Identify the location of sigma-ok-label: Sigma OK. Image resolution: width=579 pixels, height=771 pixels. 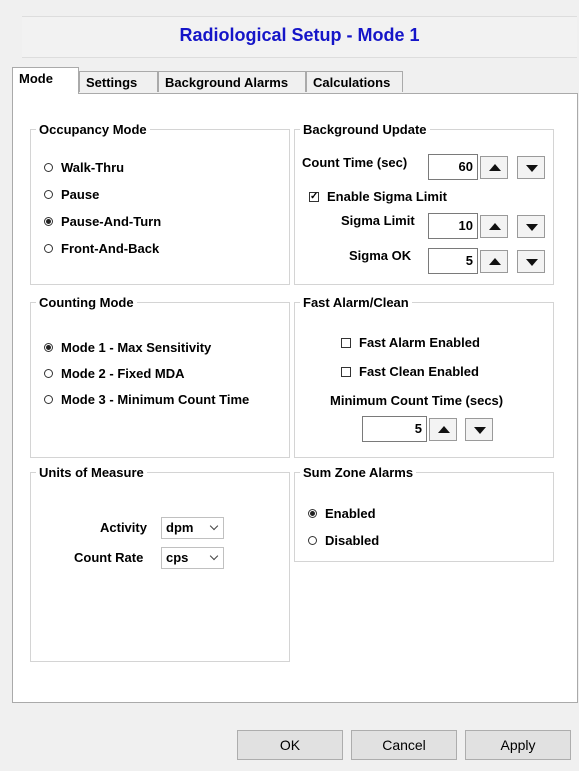
(380, 255).